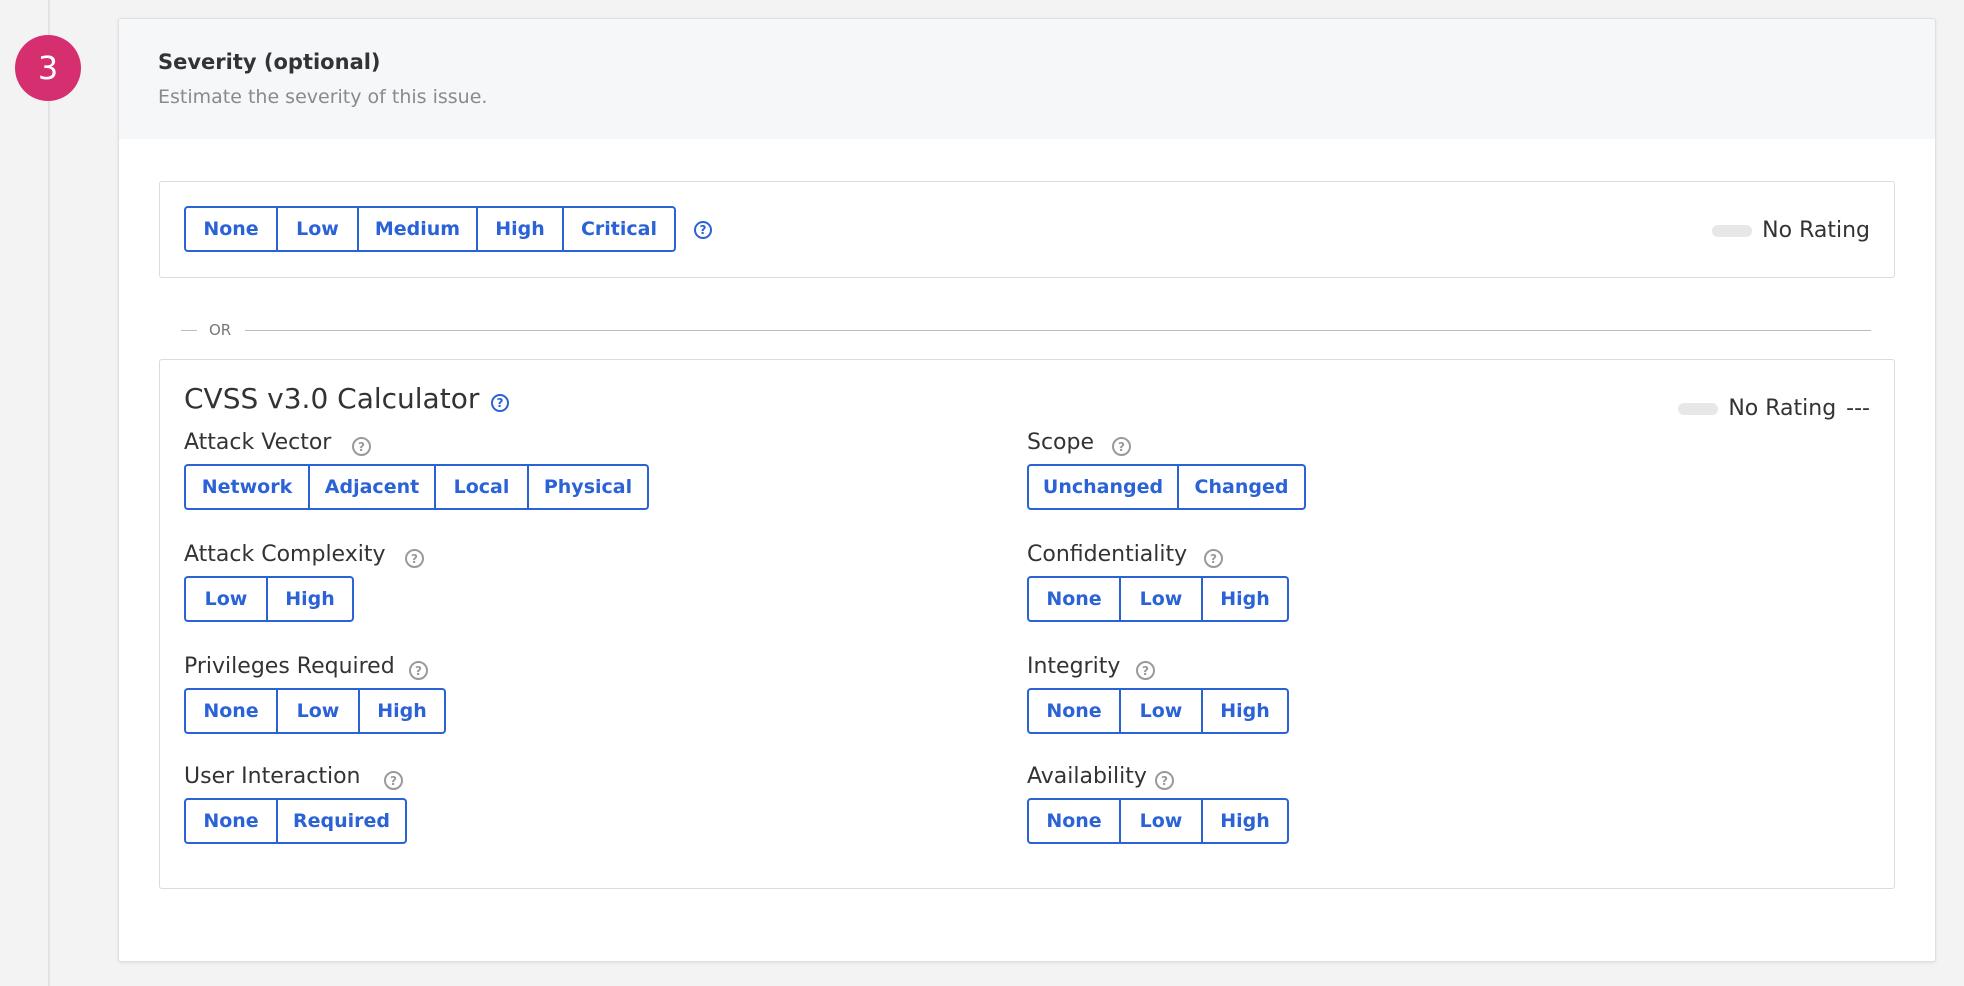 The width and height of the screenshot is (1964, 986). I want to click on attack-vector-button-group: Network Adjacent Local Physical, so click(416, 487).